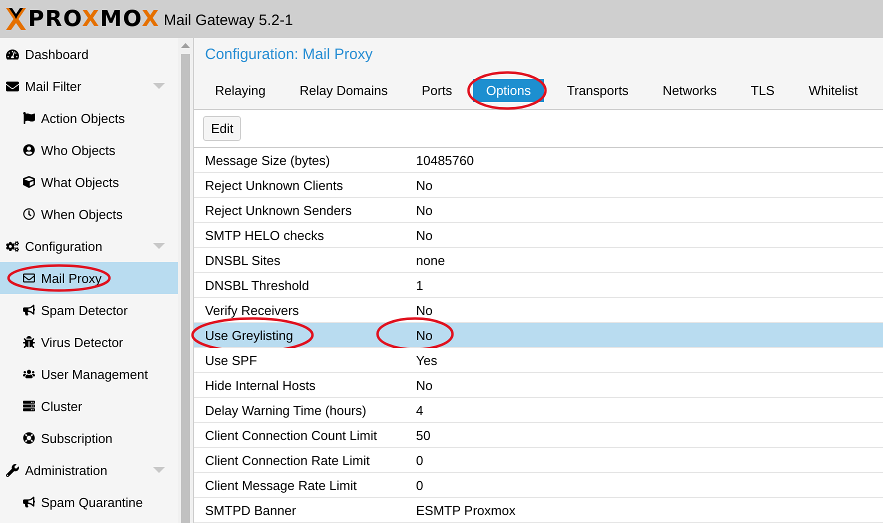 This screenshot has height=523, width=883. What do you see at coordinates (29, 214) in the screenshot?
I see `clock-icon` at bounding box center [29, 214].